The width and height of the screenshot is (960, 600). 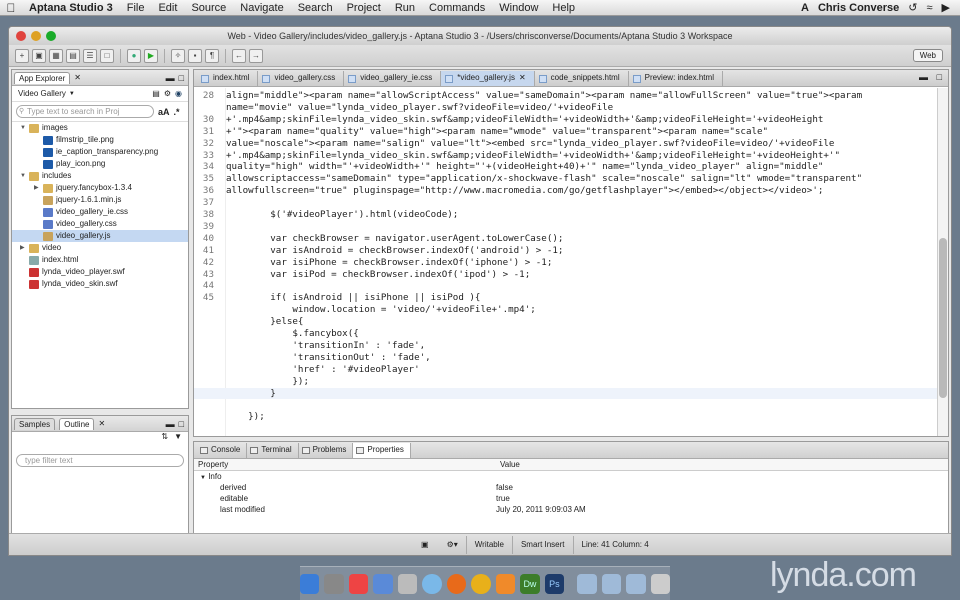 What do you see at coordinates (100, 128) in the screenshot?
I see `tree-item: ▼ images` at bounding box center [100, 128].